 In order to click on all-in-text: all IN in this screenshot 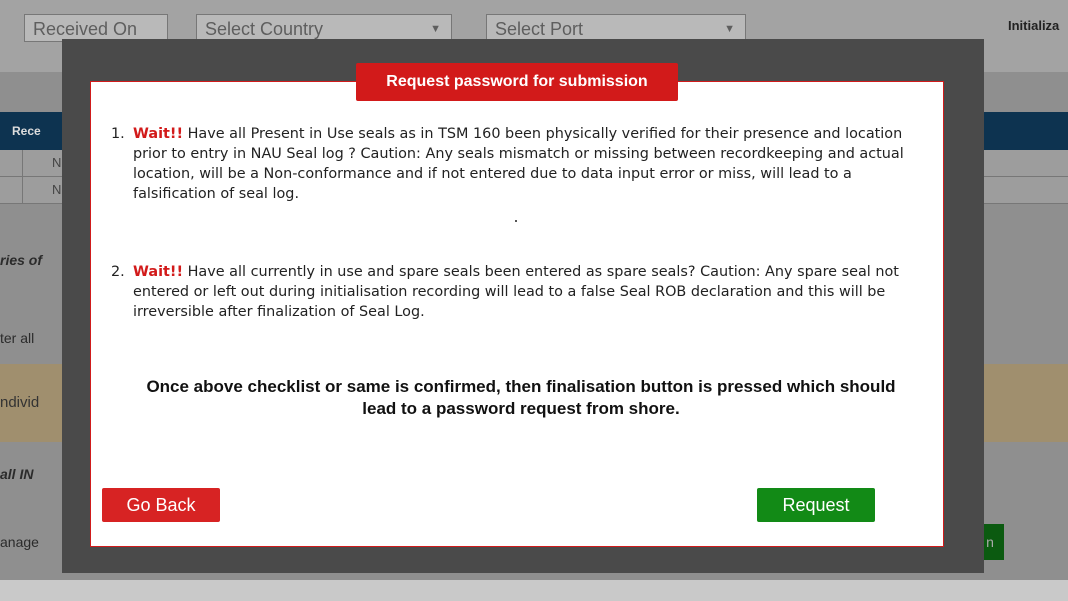, I will do `click(17, 474)`.